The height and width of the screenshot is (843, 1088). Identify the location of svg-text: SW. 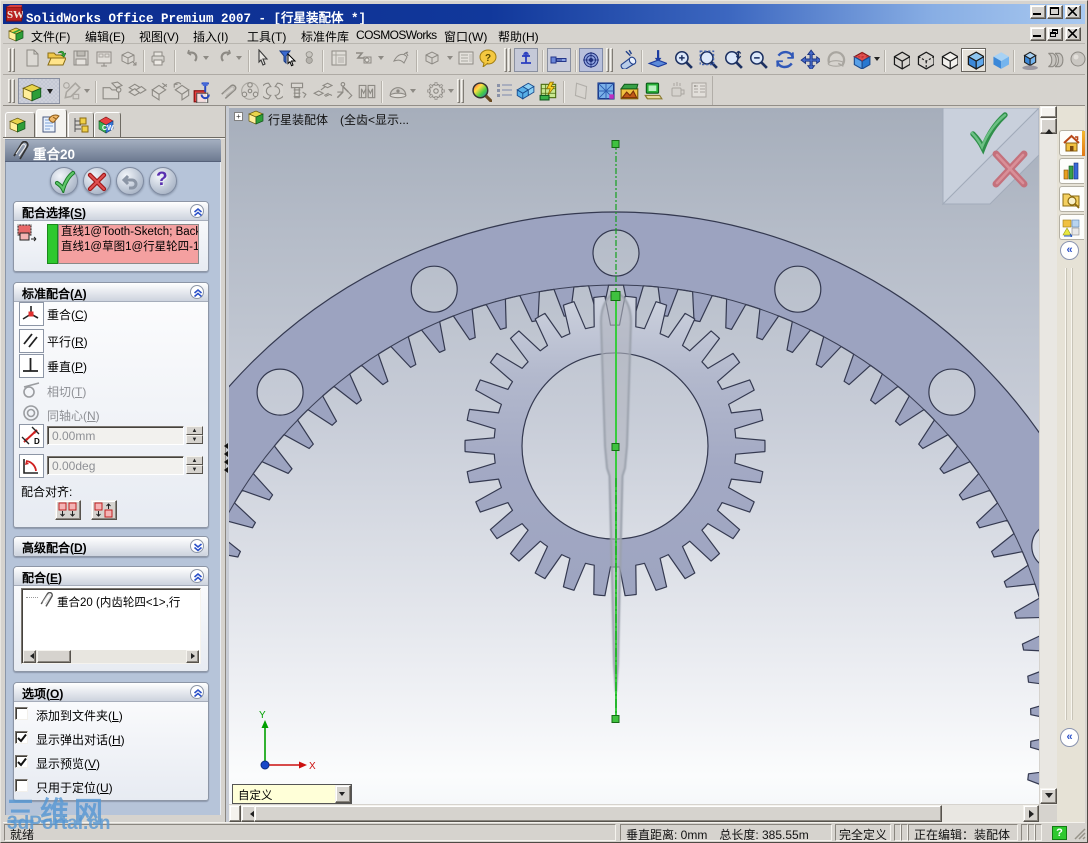
(15, 15).